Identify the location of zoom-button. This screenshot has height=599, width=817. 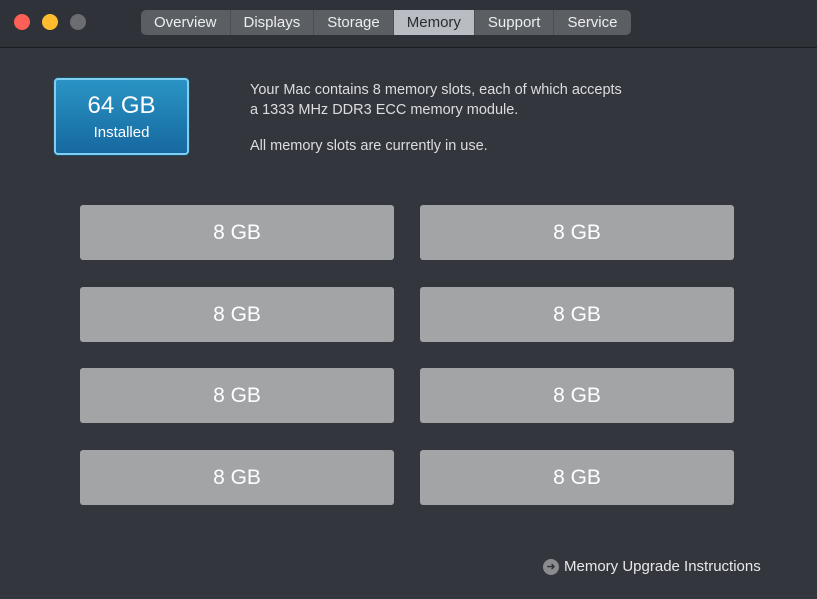
(78, 22).